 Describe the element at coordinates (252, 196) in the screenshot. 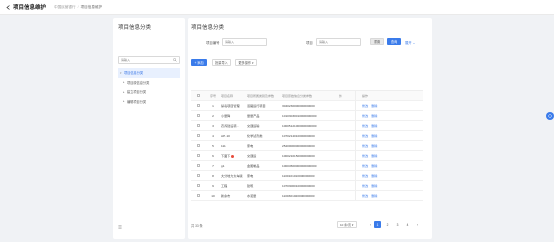

I see `row-project-type: 水泥量` at that location.